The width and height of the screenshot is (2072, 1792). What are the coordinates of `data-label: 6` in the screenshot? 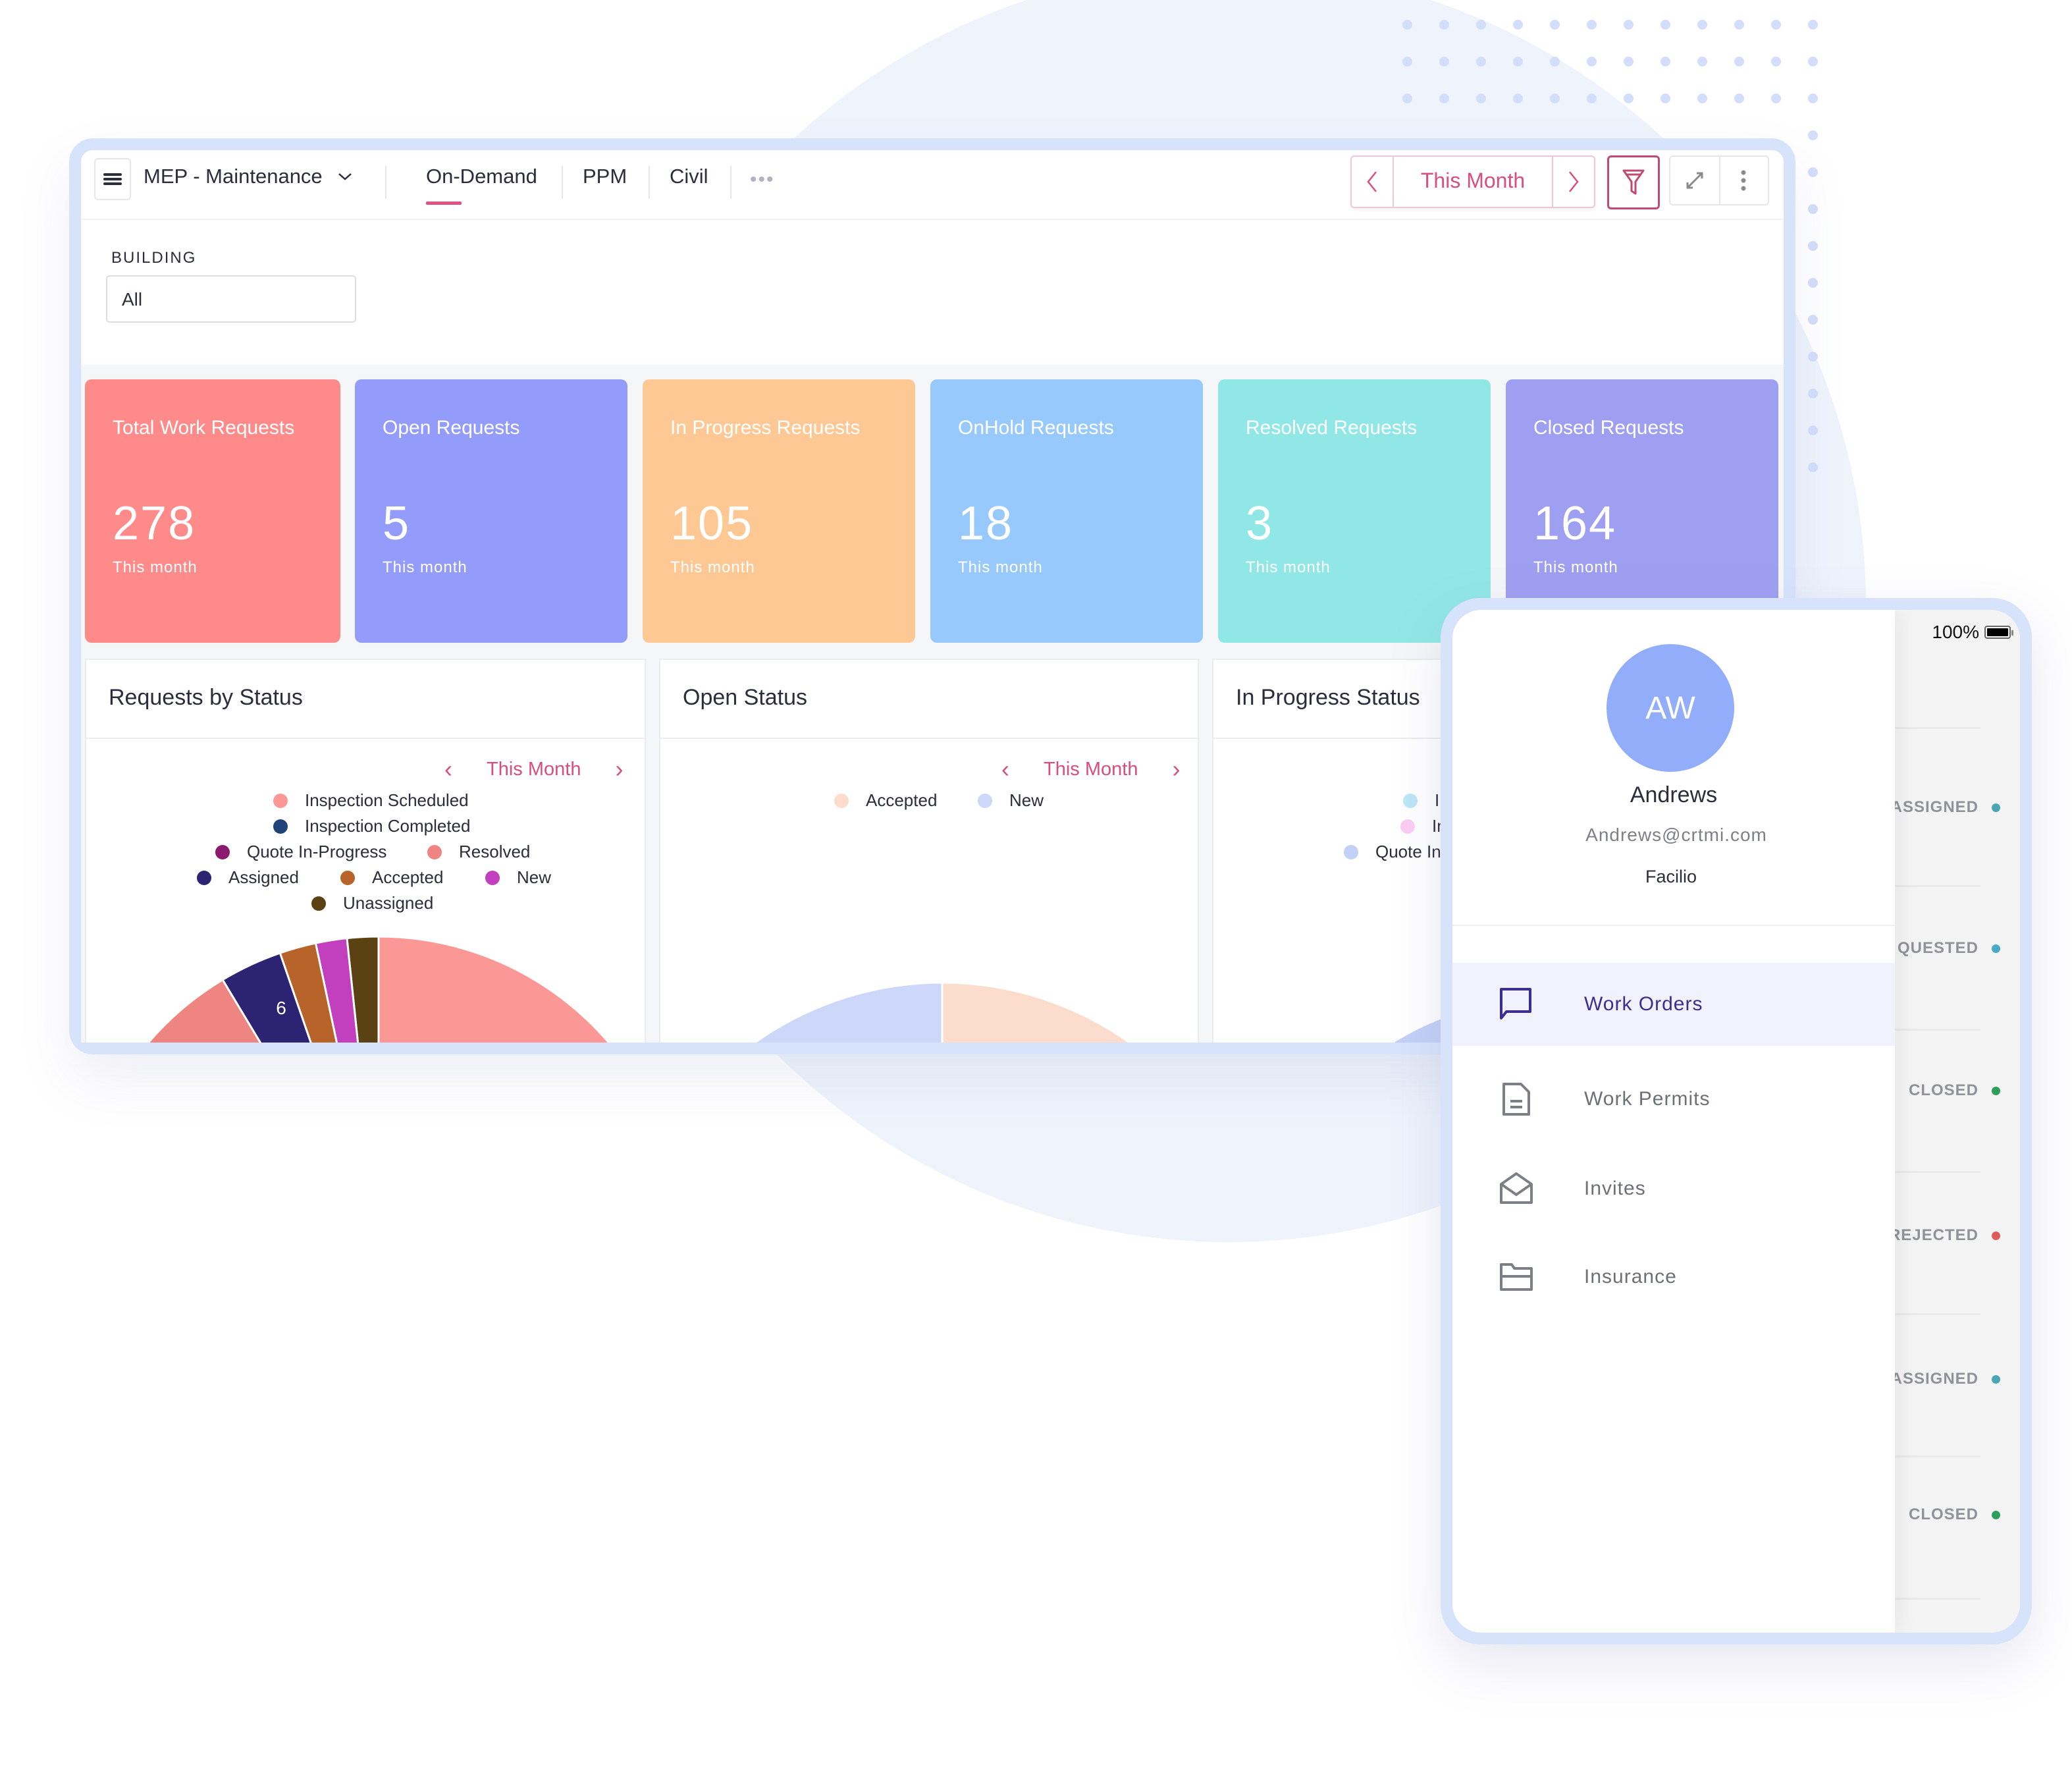 It's located at (281, 1008).